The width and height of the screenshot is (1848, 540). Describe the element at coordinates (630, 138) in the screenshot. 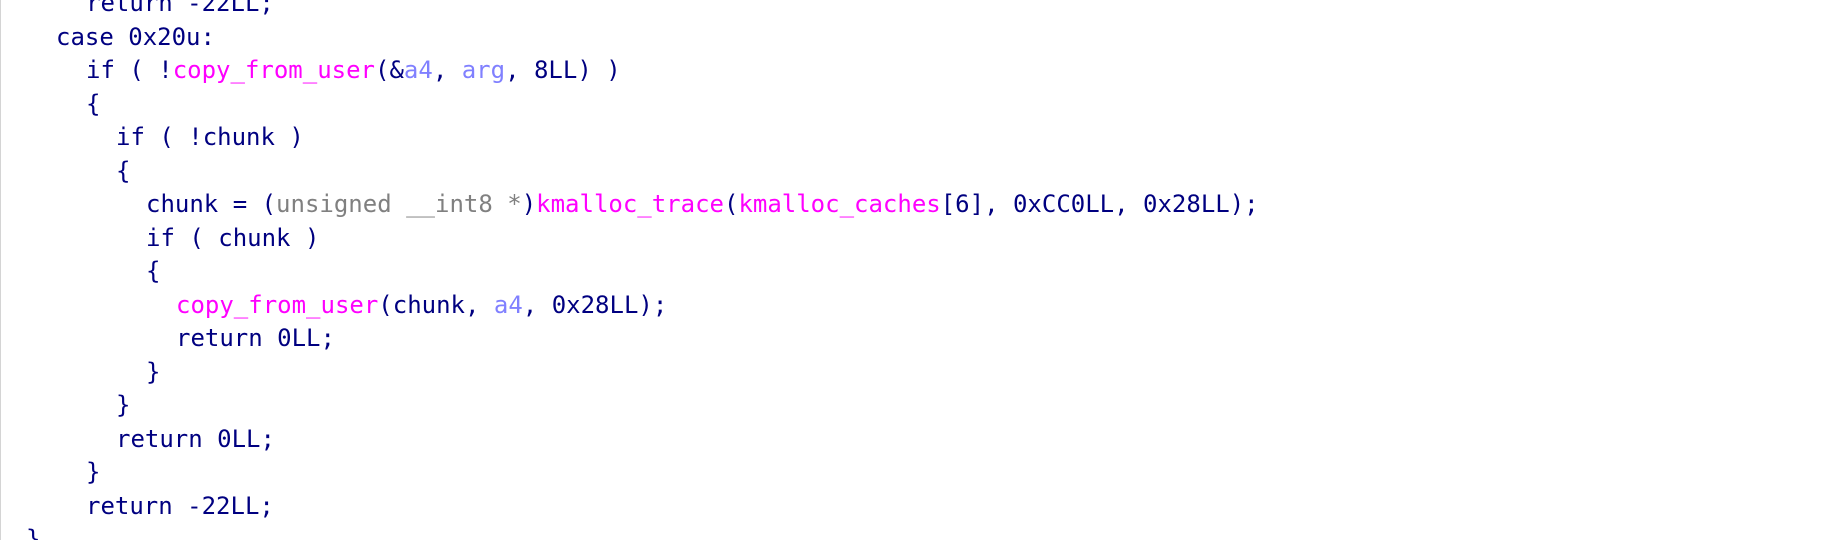

I see `code-line: if ( !chunk )` at that location.